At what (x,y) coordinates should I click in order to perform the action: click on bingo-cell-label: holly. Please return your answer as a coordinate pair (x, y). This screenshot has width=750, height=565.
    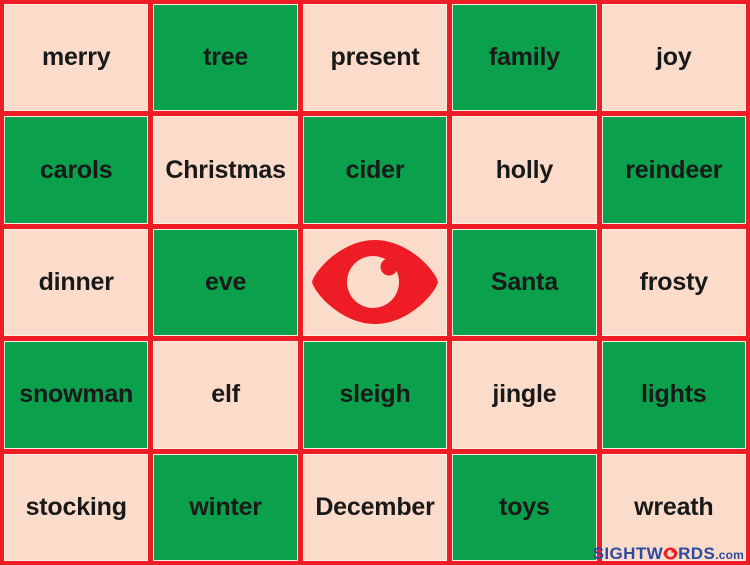
    Looking at the image, I should click on (524, 169).